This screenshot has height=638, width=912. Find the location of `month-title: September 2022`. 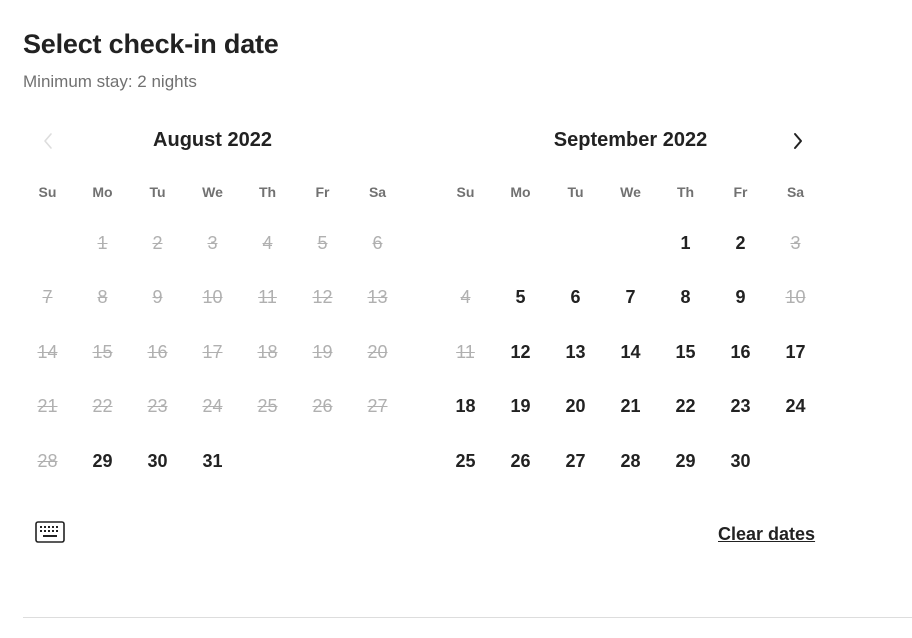

month-title: September 2022 is located at coordinates (630, 140).